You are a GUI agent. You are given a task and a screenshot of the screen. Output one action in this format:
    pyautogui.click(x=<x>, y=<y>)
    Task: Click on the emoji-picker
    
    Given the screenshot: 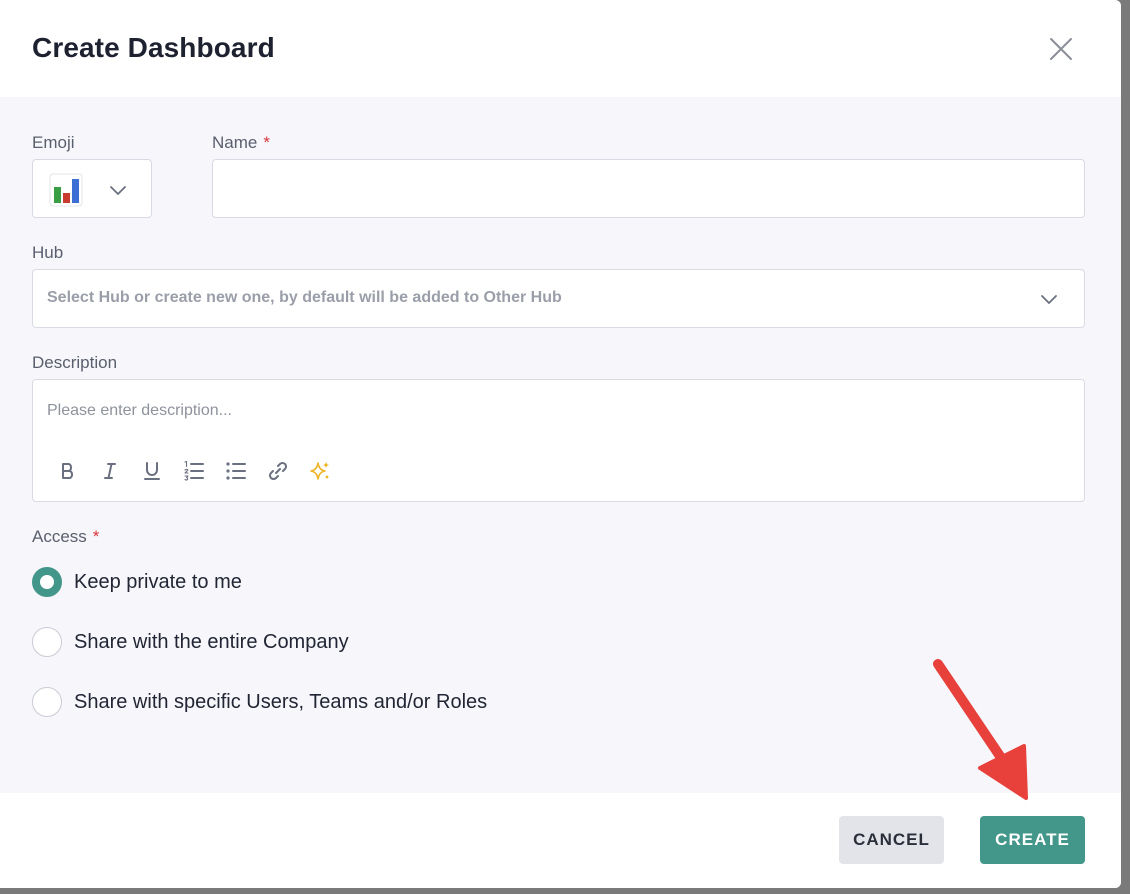 What is the action you would take?
    pyautogui.click(x=92, y=188)
    